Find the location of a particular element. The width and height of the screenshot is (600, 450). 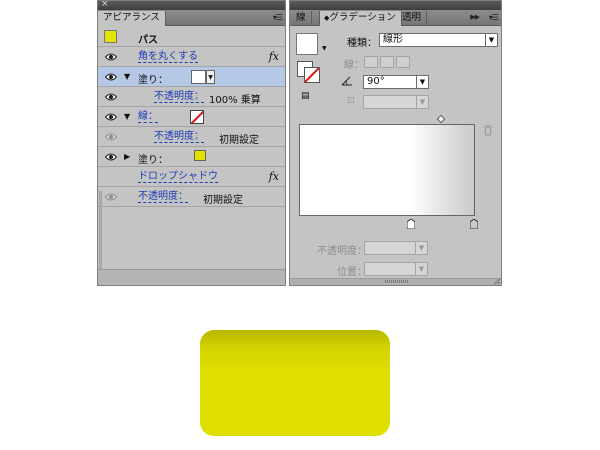

path-label: パス is located at coordinates (148, 40).